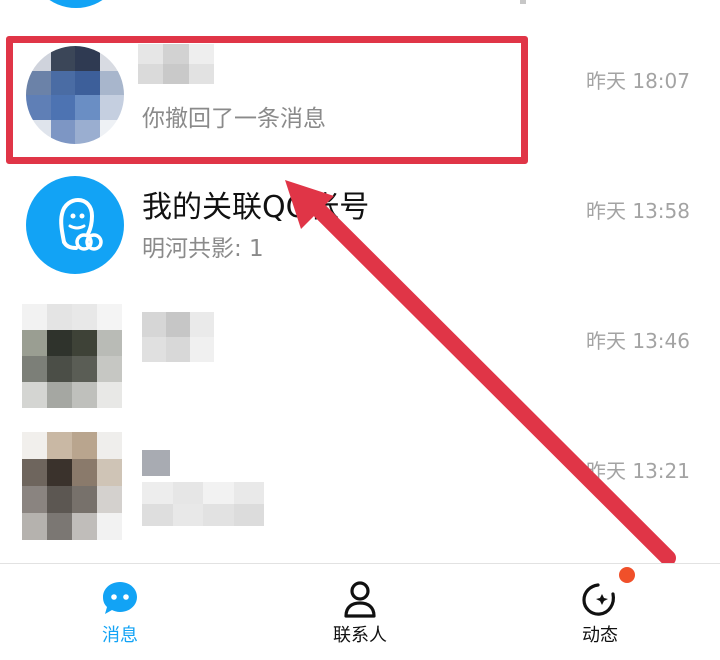  I want to click on message-time: 昨天 13:46, so click(638, 341).